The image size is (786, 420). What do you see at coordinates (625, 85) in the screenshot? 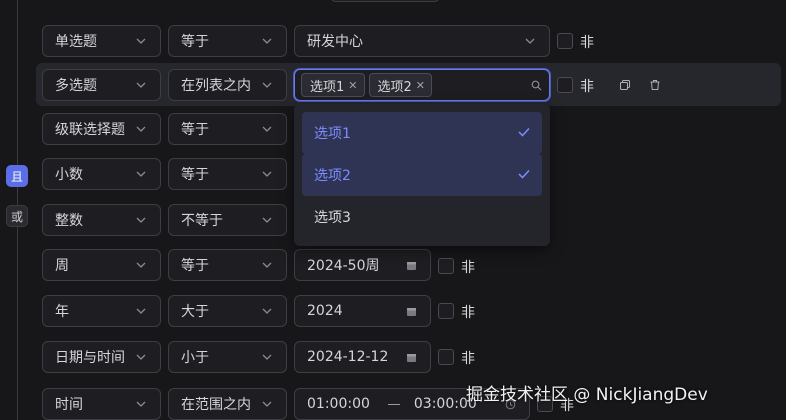
I see `copy-icon` at bounding box center [625, 85].